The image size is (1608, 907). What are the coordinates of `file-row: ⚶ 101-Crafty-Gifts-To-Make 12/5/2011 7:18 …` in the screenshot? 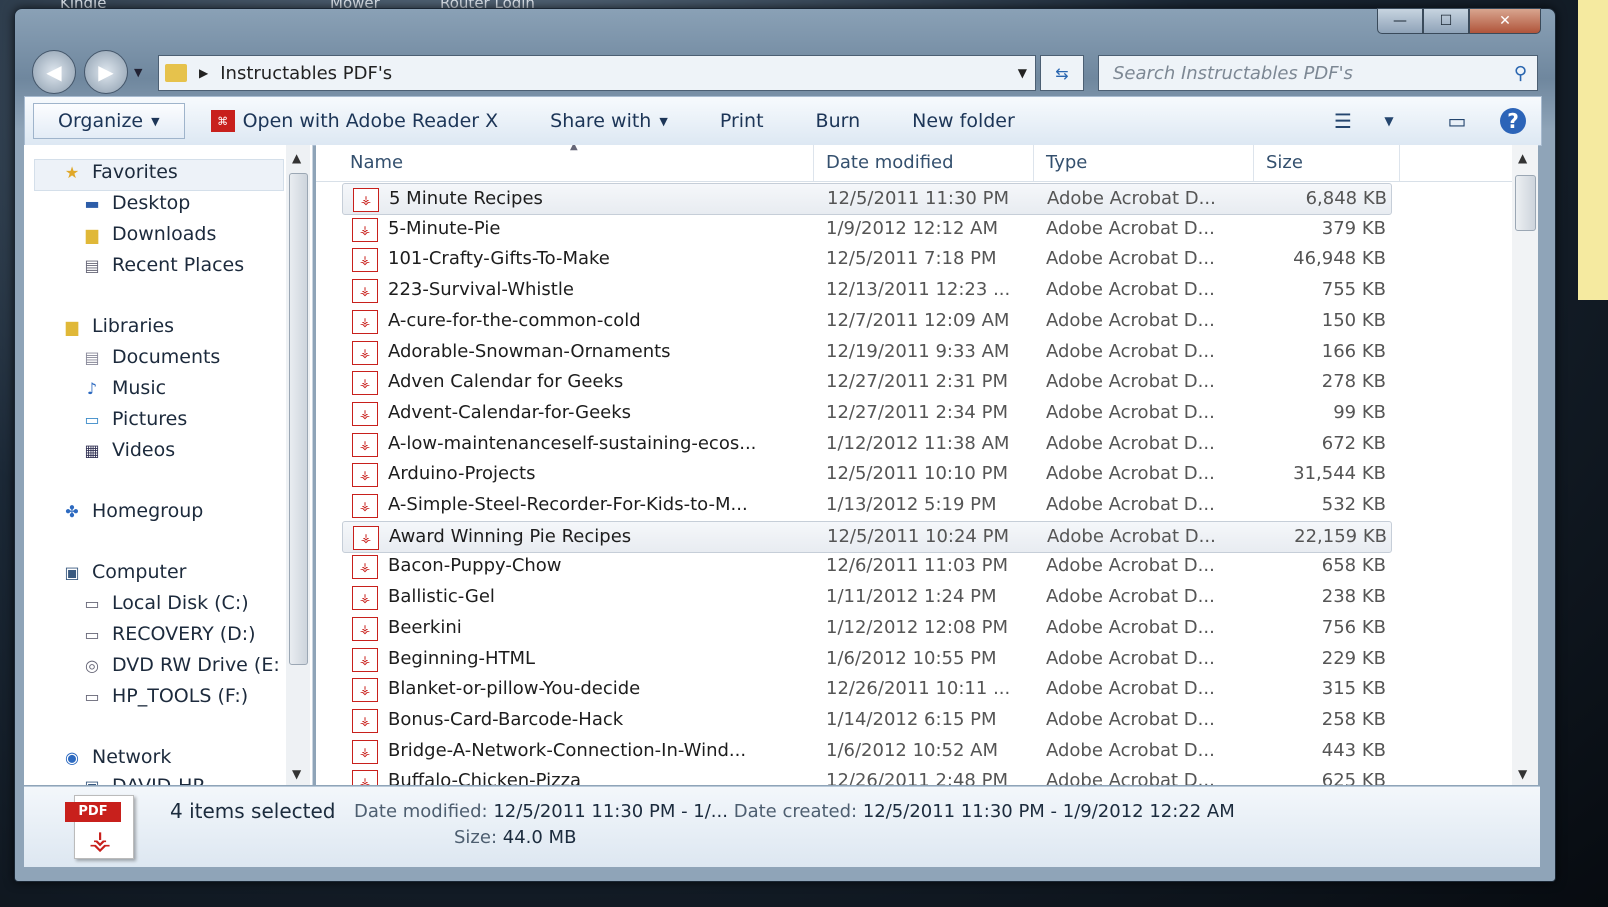 It's located at (866, 259).